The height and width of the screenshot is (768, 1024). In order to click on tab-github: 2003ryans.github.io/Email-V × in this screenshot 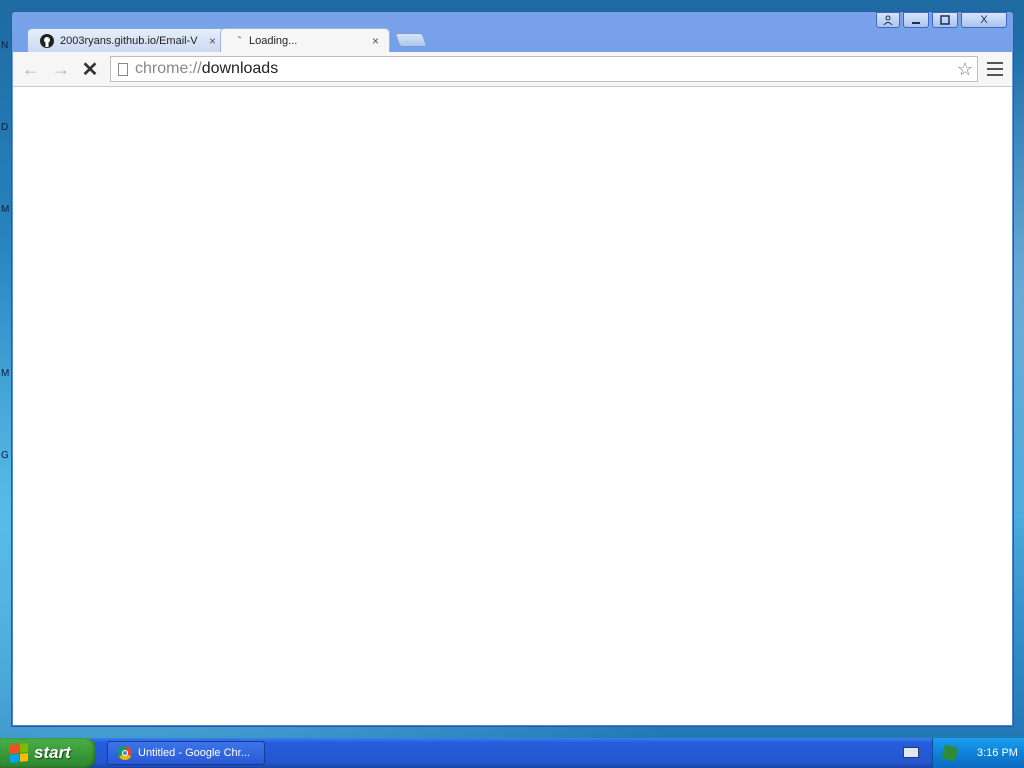, I will do `click(127, 40)`.